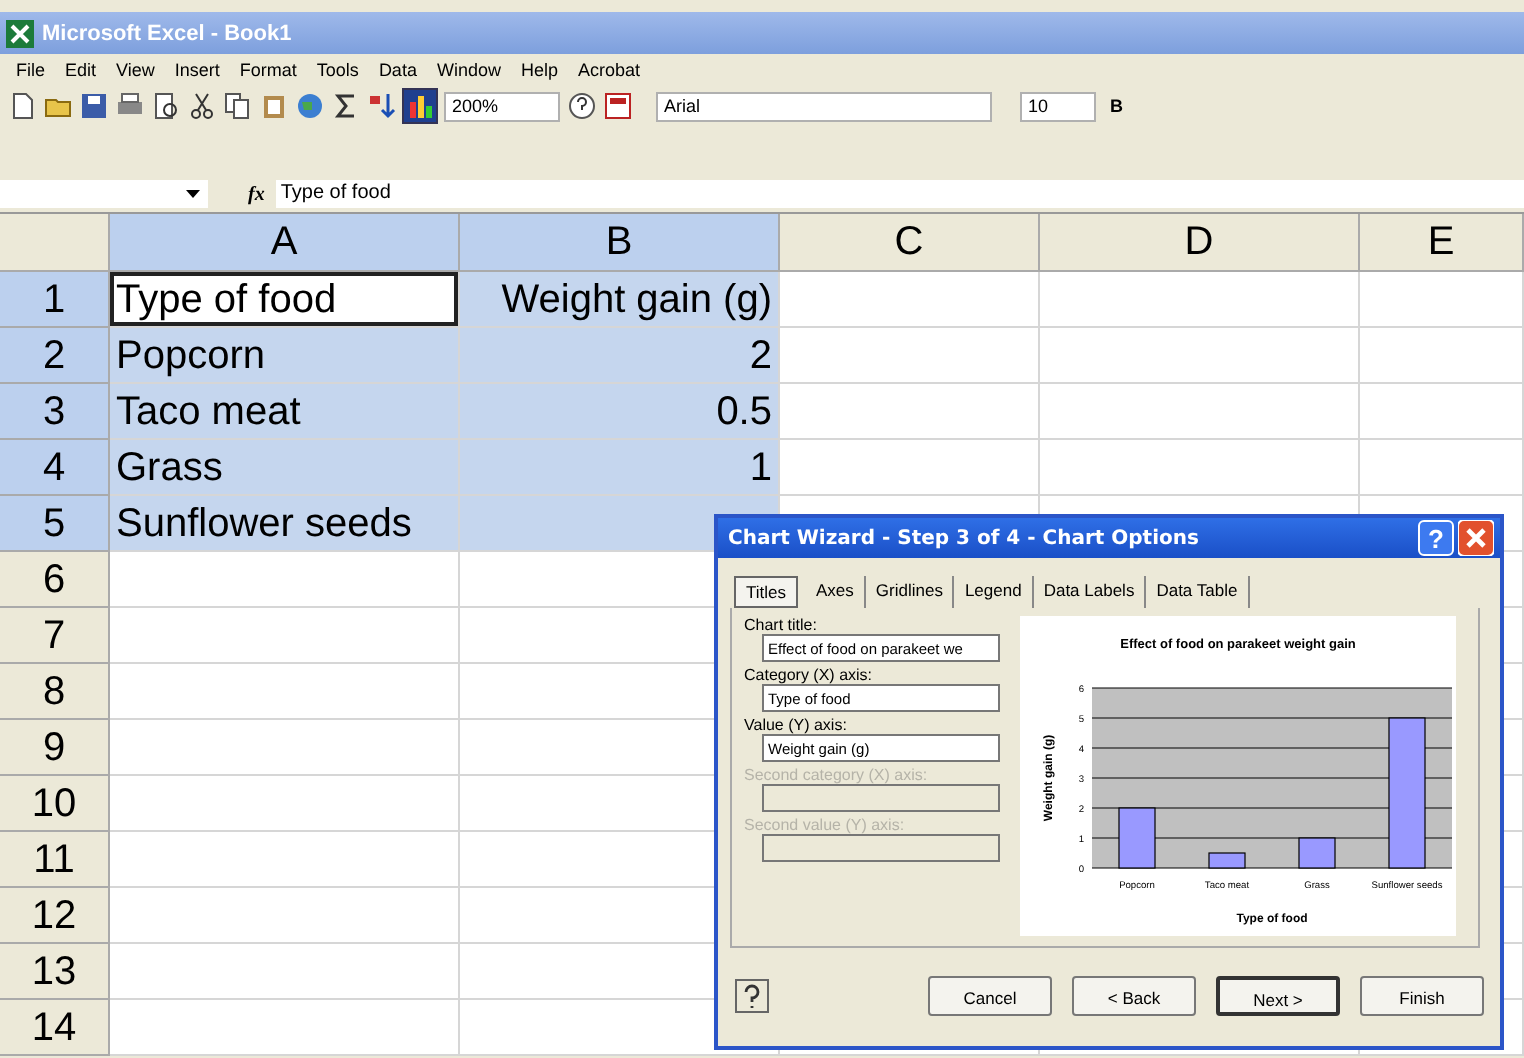 The height and width of the screenshot is (1058, 1524). I want to click on dialog-title: Chart Wizard - Step 3 of 4 - Chart Options, so click(964, 538).